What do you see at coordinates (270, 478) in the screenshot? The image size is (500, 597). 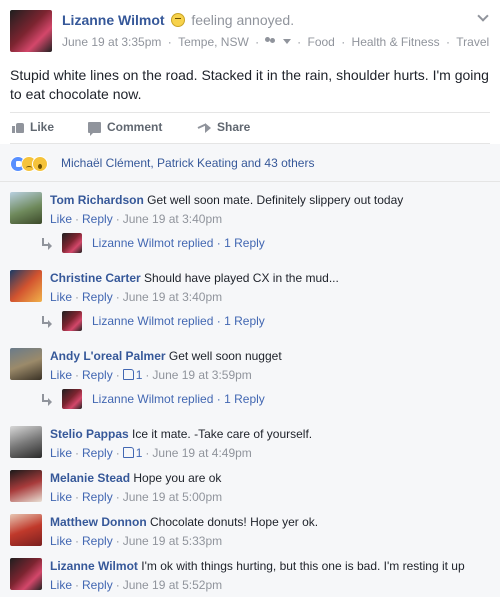 I see `comment-body: Melanie Stead Hope you are ok` at bounding box center [270, 478].